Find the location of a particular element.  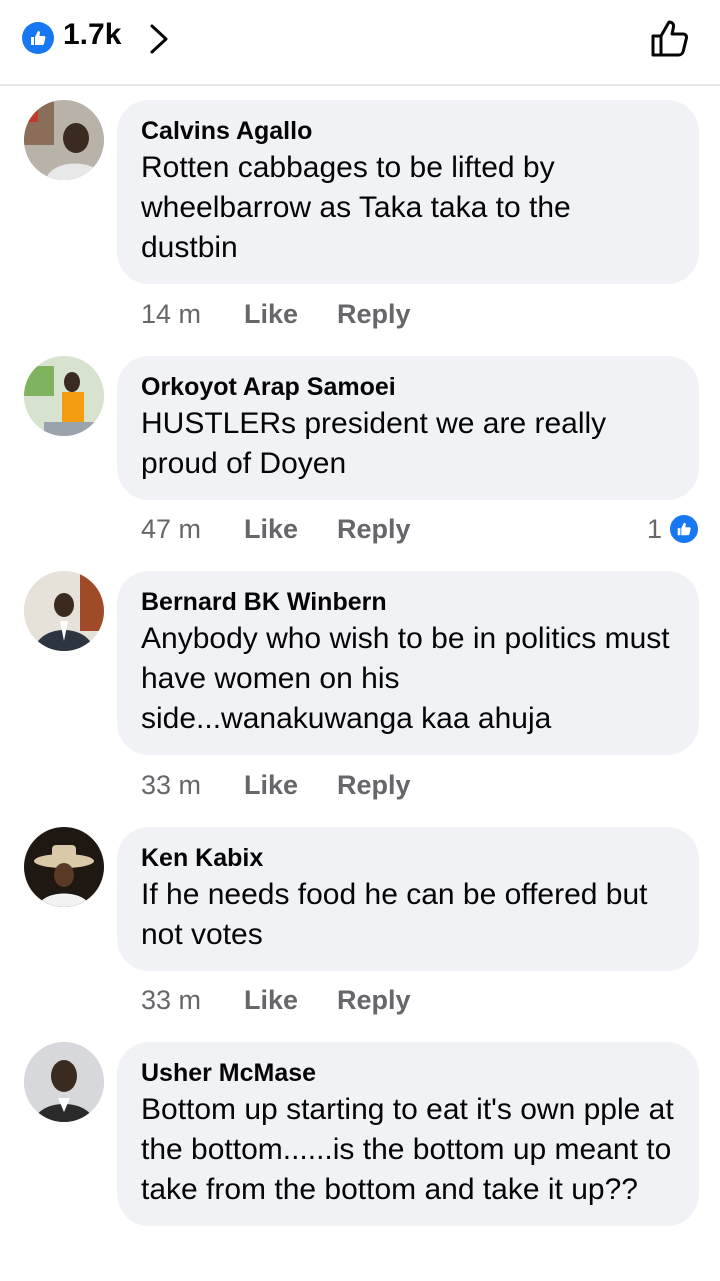

chevron-right-icon is located at coordinates (159, 39).